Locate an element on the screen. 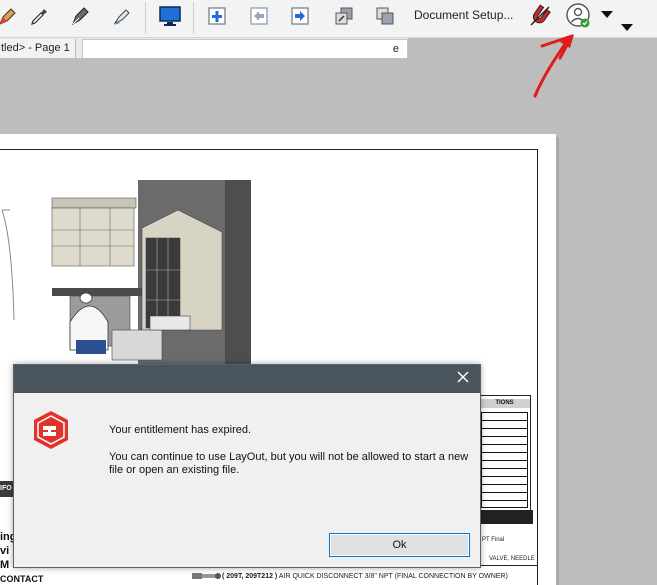 The image size is (657, 585). note-line: VALVE, NEEDLE is located at coordinates (512, 559).